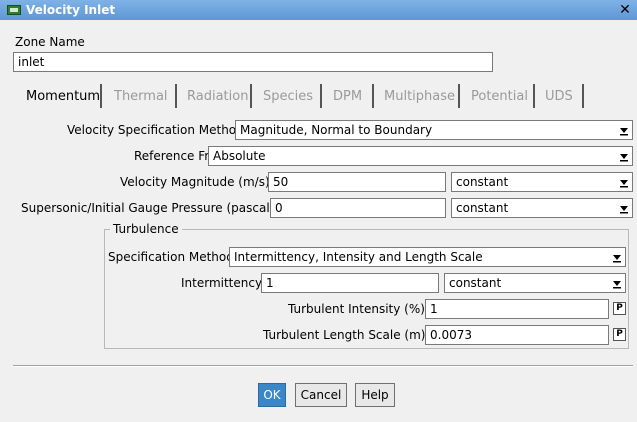 The width and height of the screenshot is (637, 422). I want to click on tab-dpm: DPM, so click(347, 97).